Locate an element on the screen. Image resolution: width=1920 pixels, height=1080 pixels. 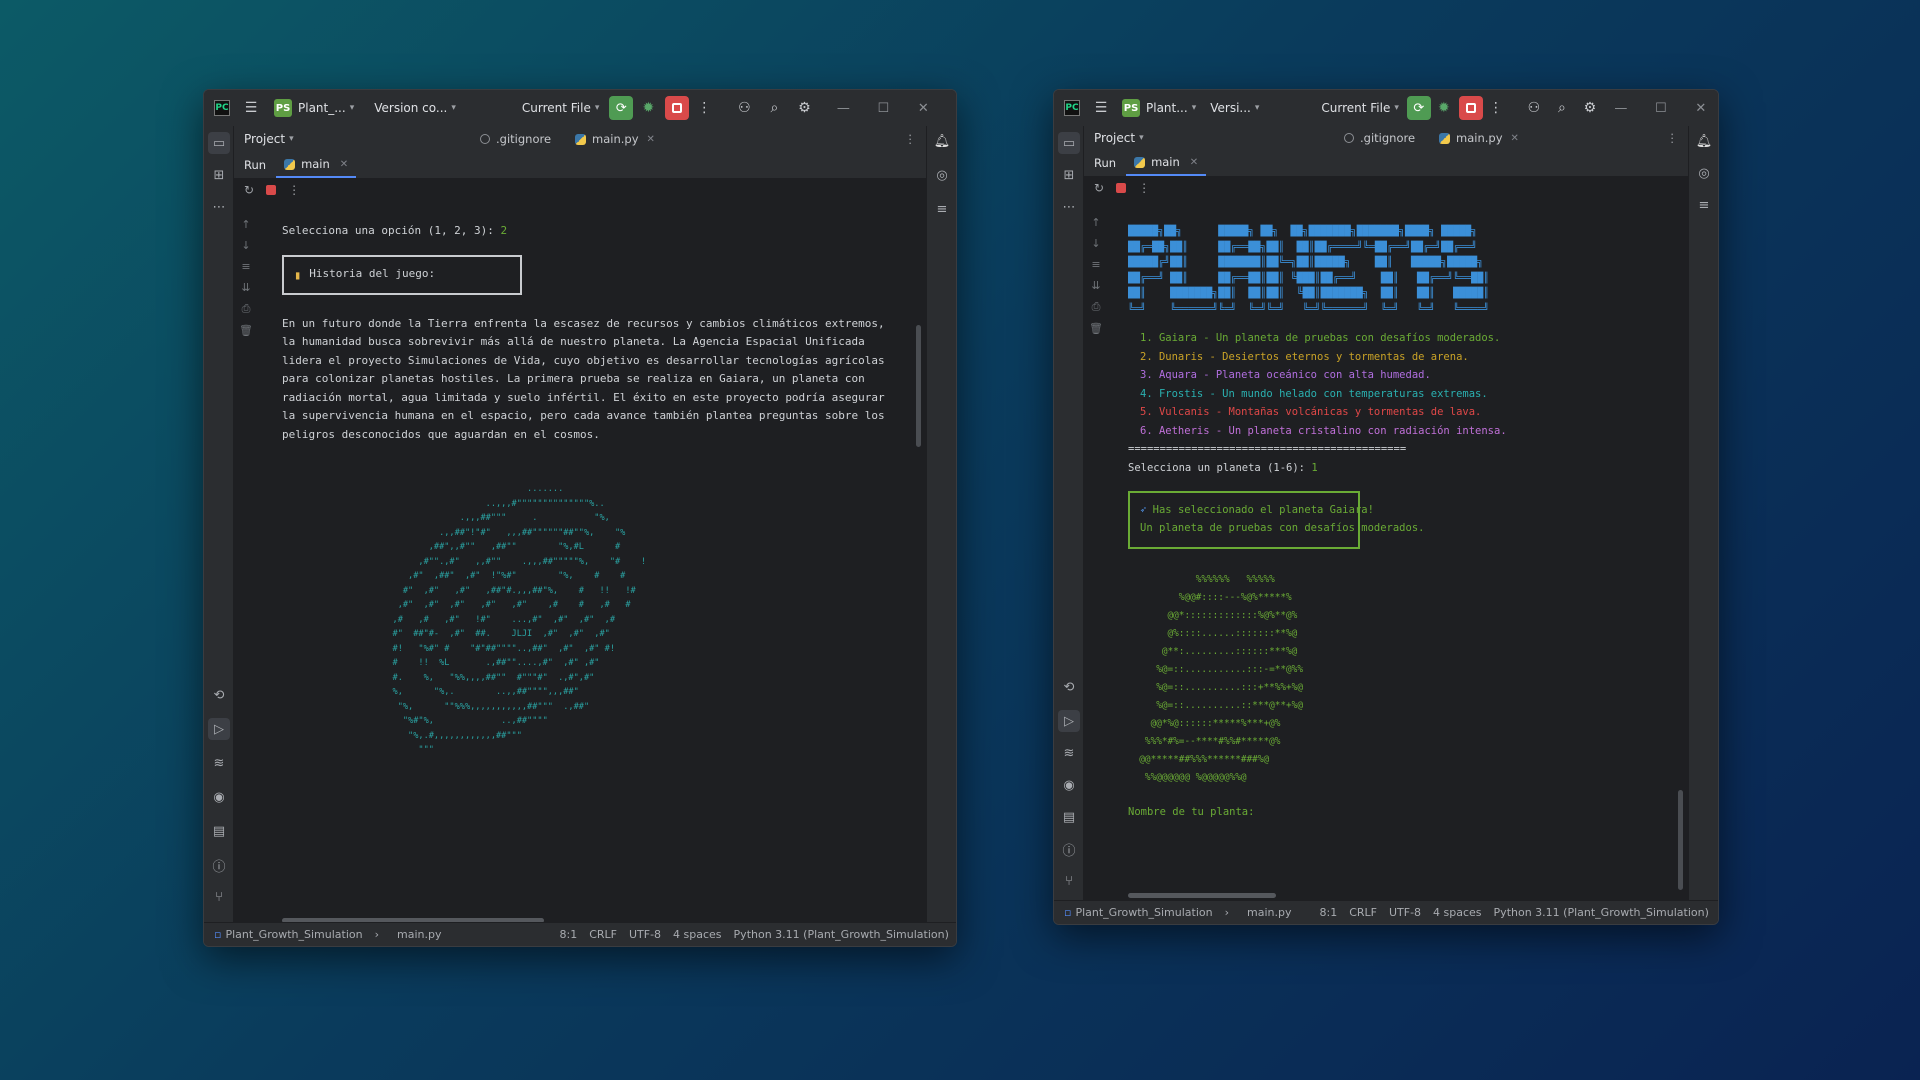
console-horizontal-scrollbar is located at coordinates (1202, 895).